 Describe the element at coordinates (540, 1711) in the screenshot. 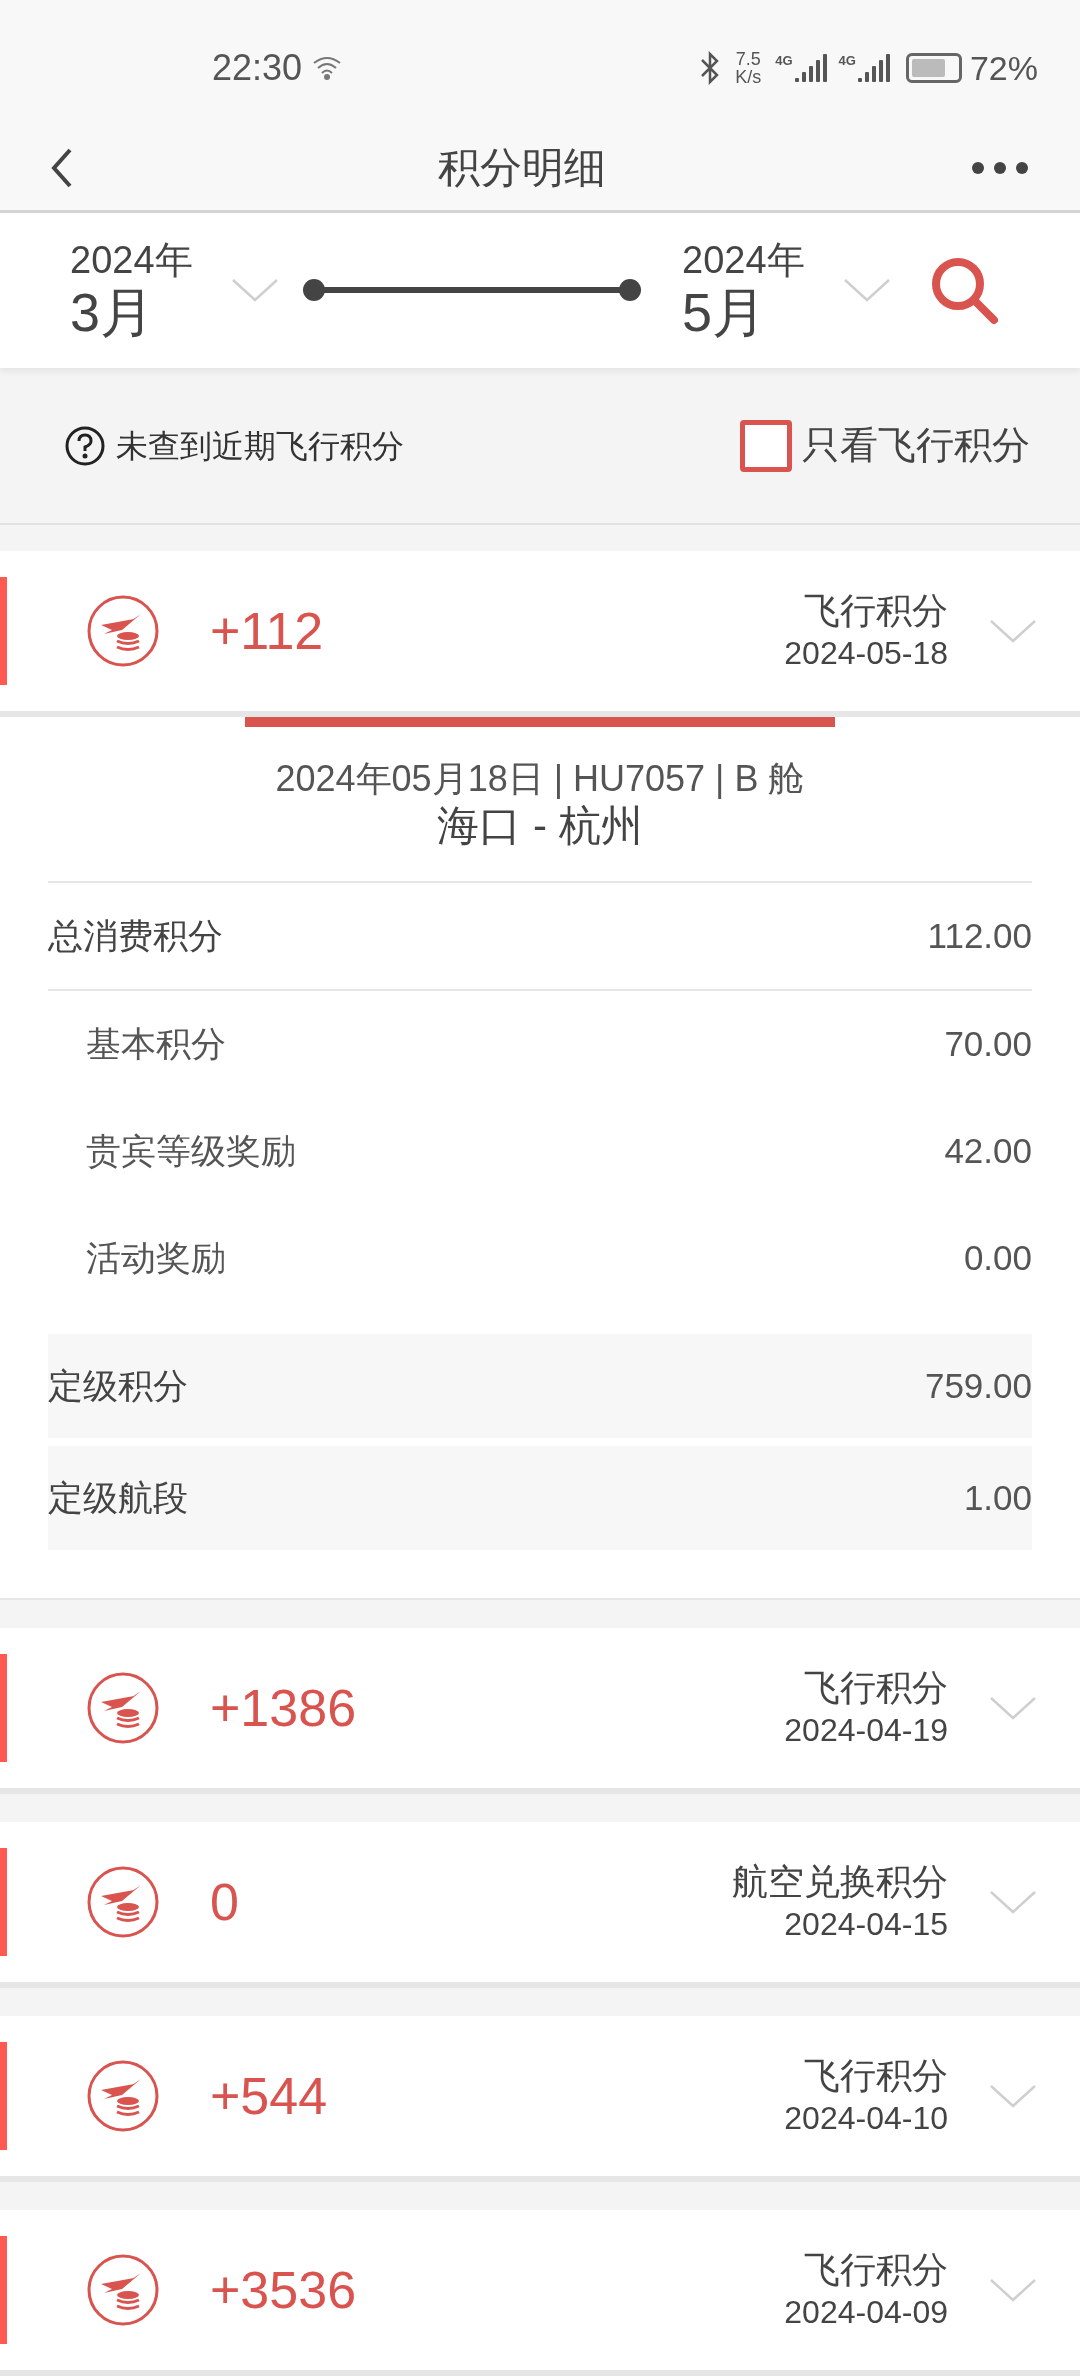

I see `points-record: +1386 飞行积分 2024-04-19` at that location.